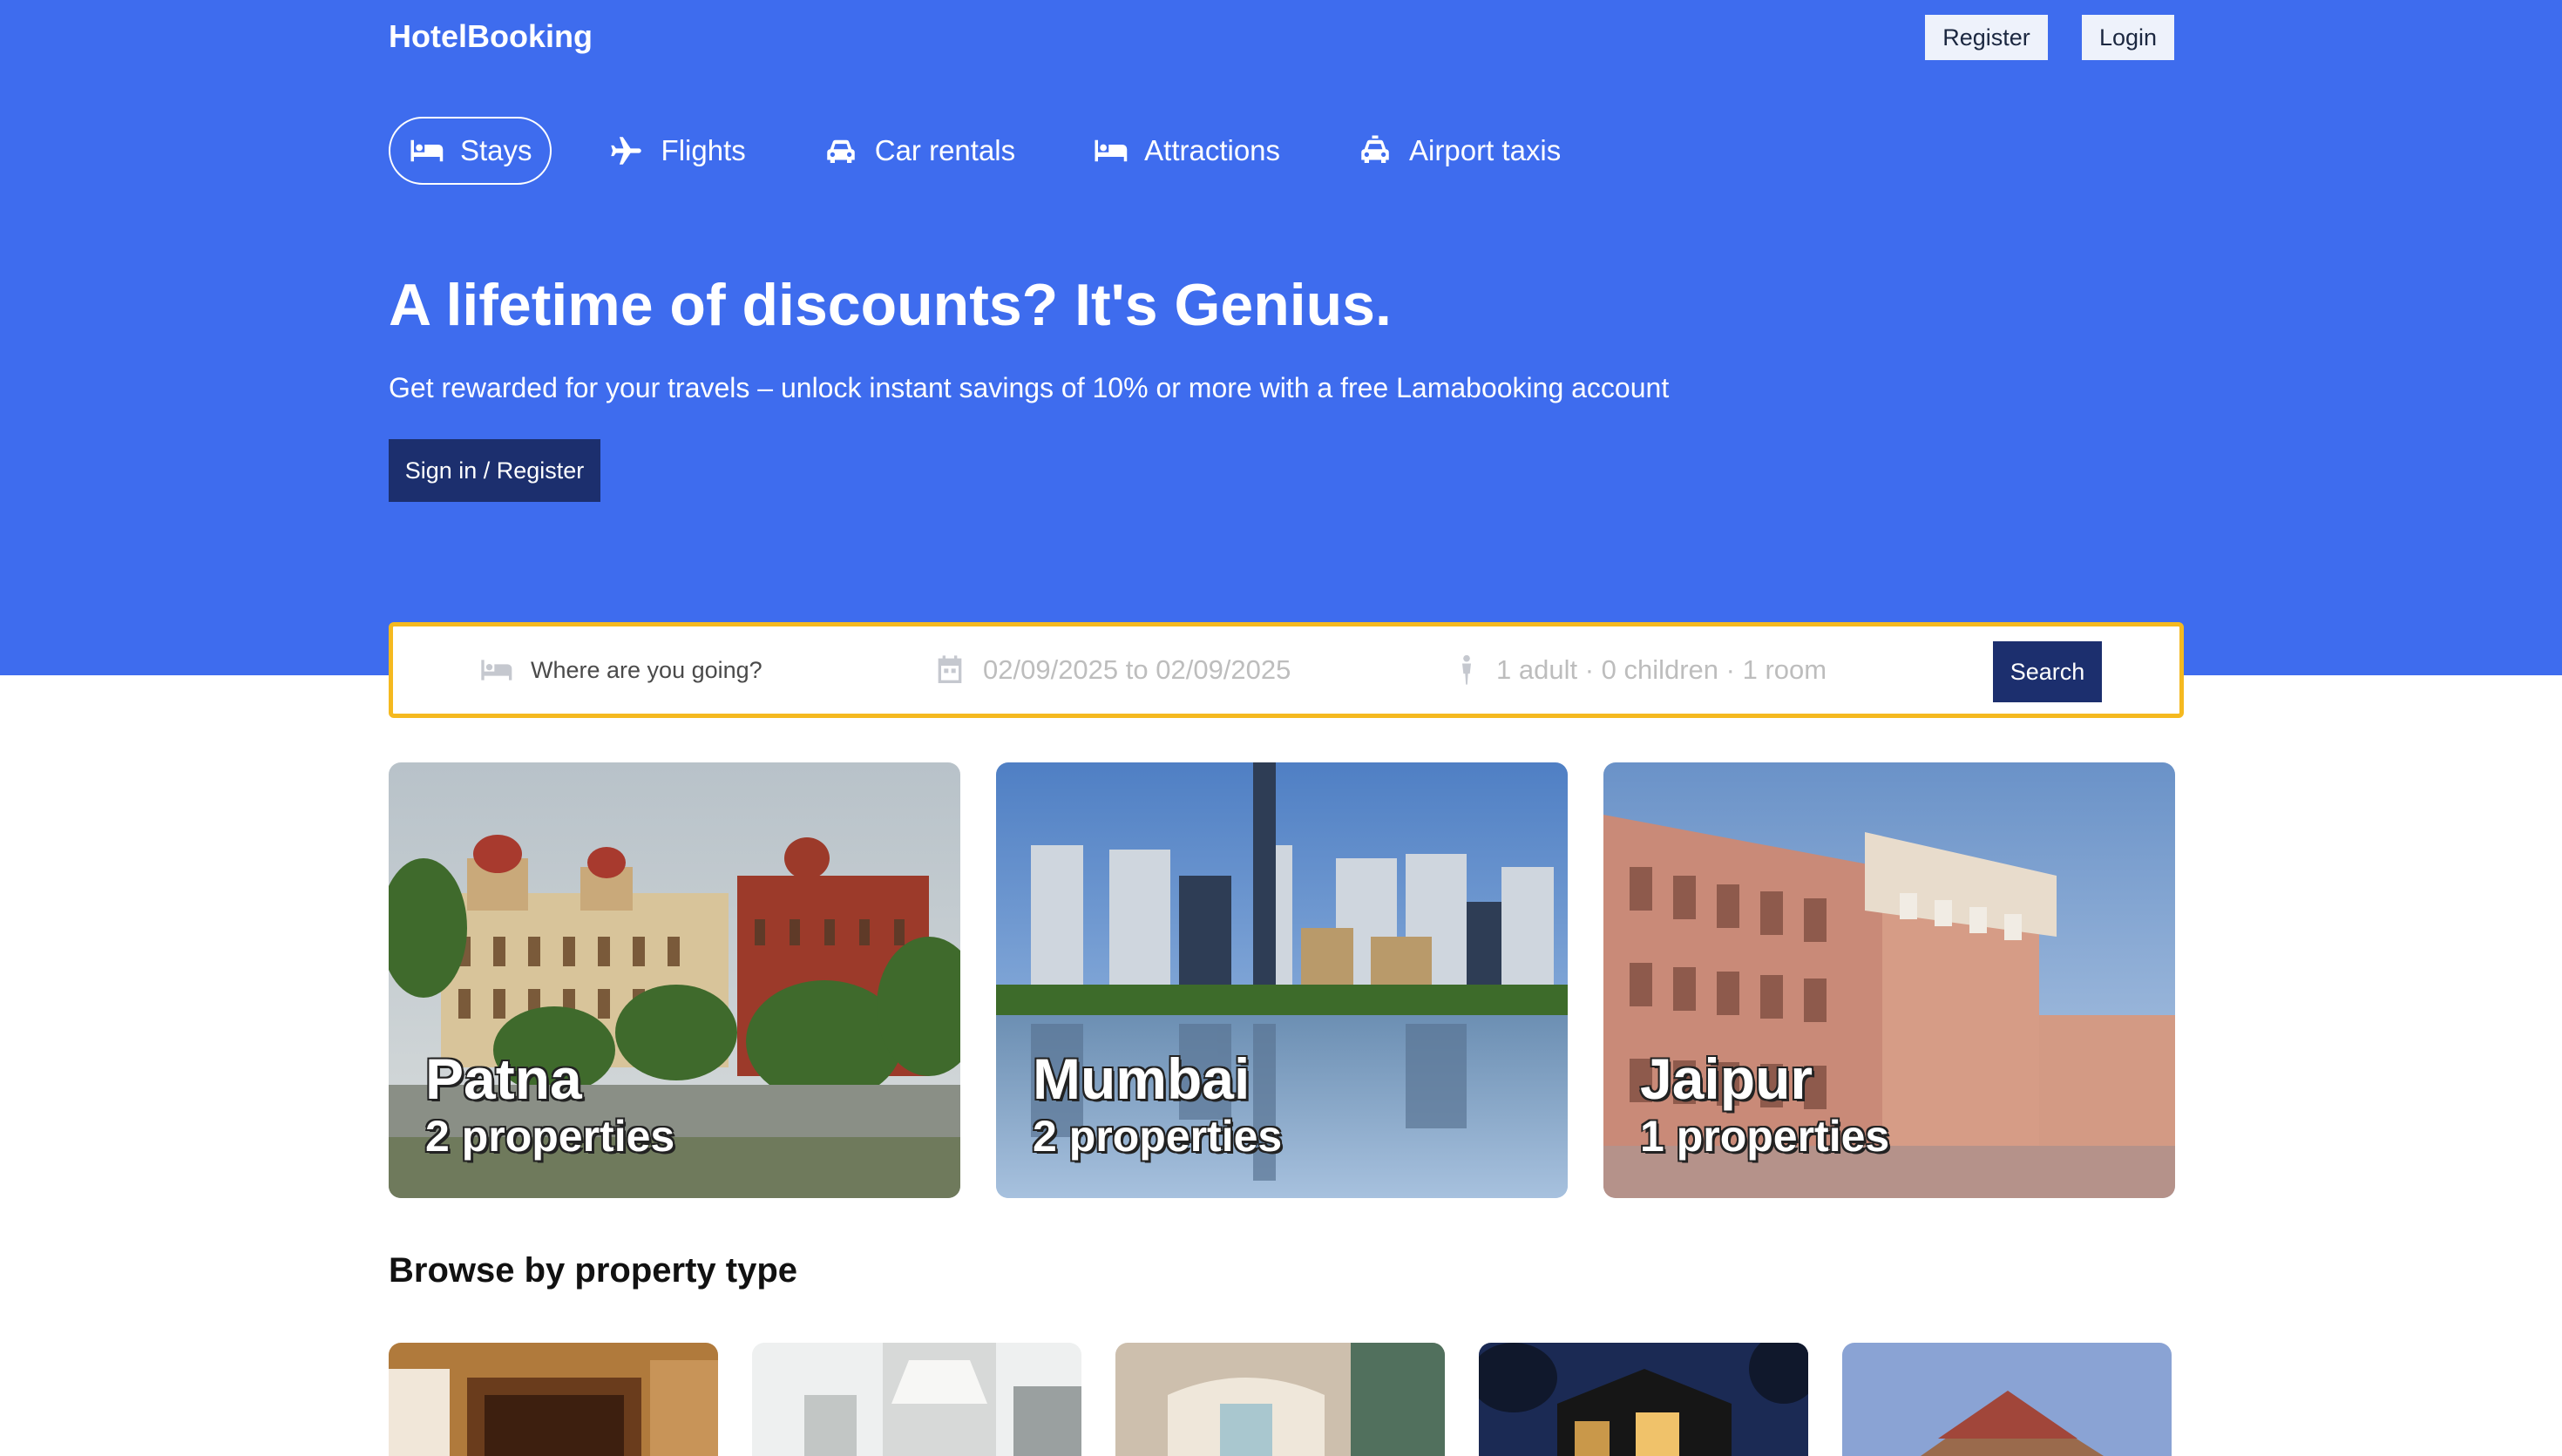 The height and width of the screenshot is (1456, 2562). I want to click on cabin-image, so click(2007, 1399).